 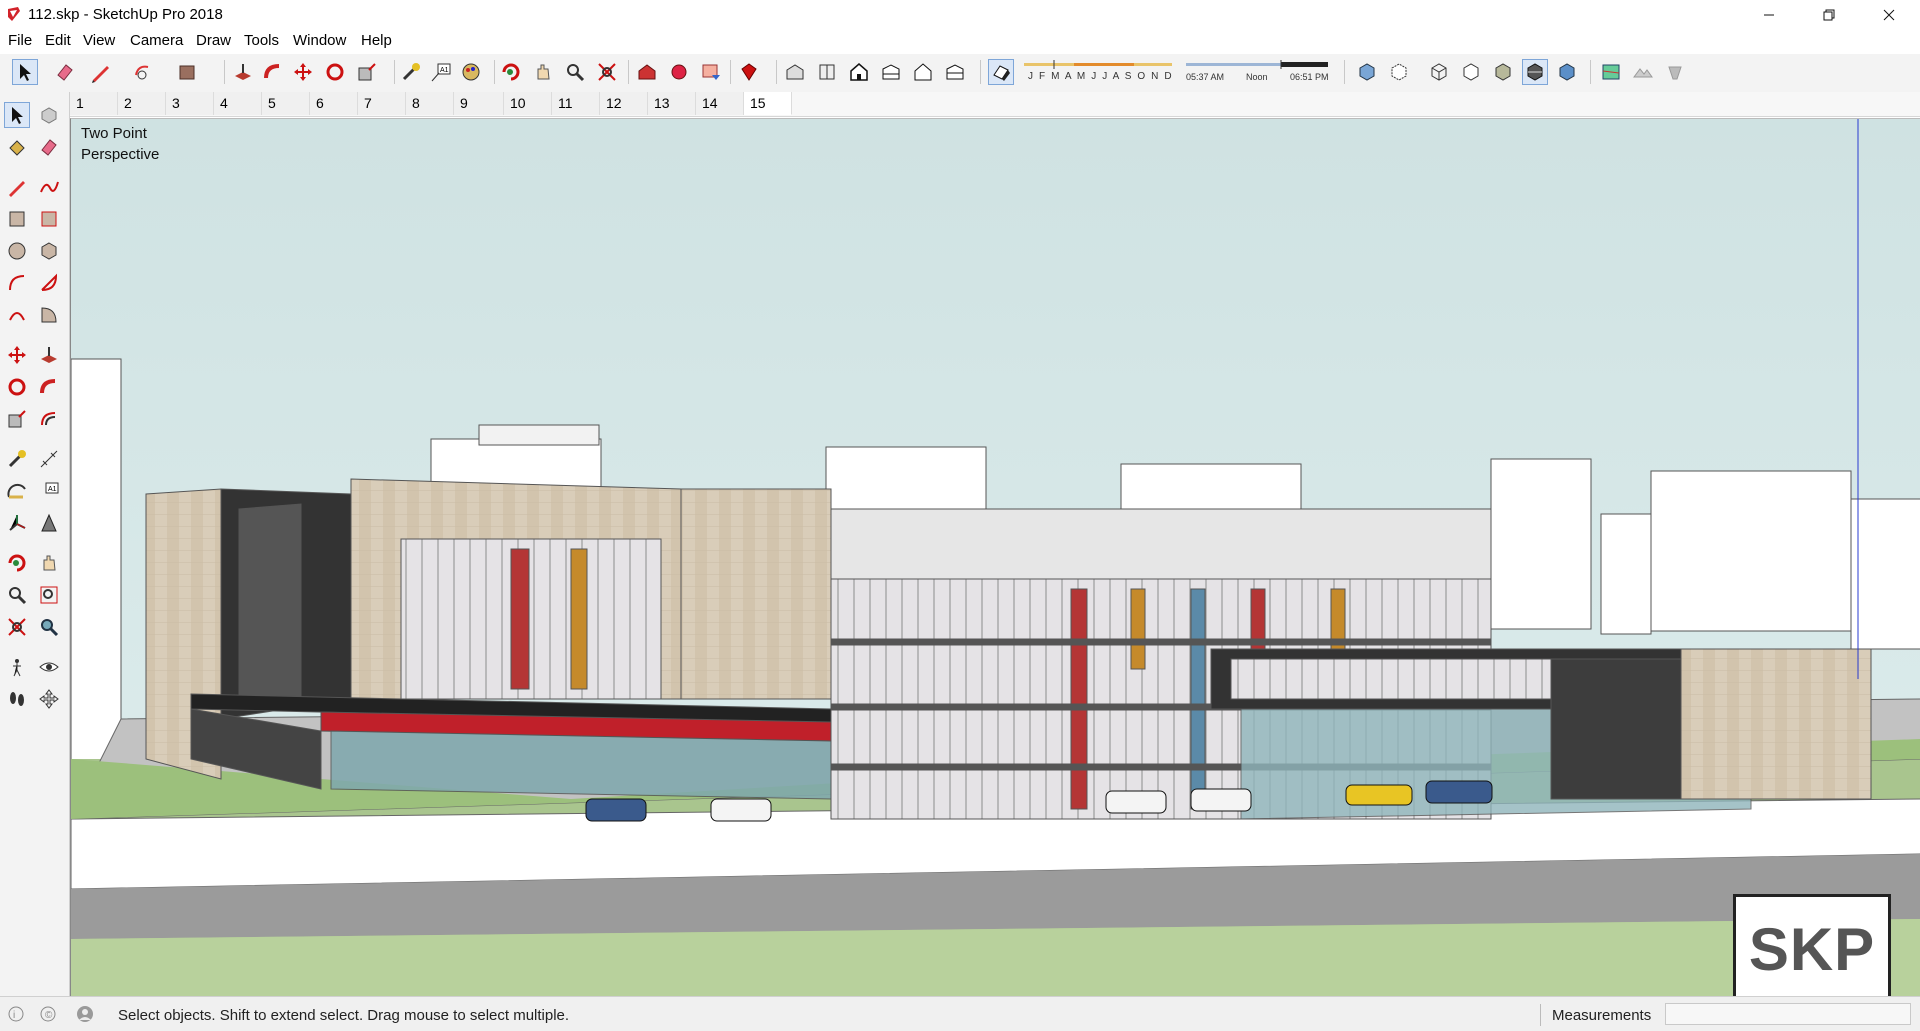 What do you see at coordinates (58, 40) in the screenshot?
I see `menu-edit: Edit` at bounding box center [58, 40].